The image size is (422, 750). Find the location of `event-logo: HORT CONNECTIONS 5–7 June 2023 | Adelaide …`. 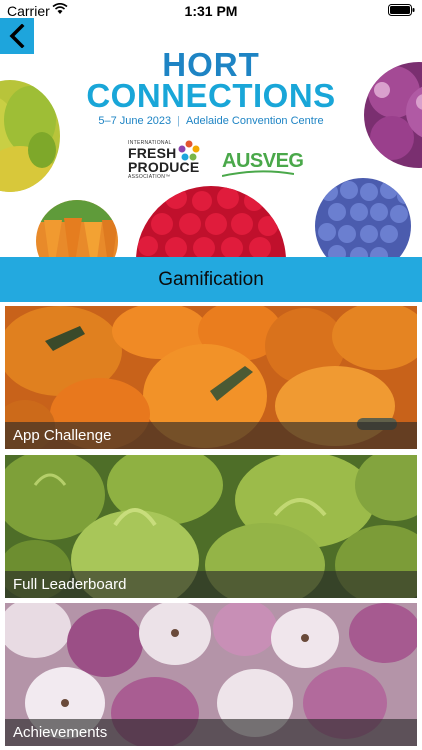

event-logo: HORT CONNECTIONS 5–7 June 2023 | Adelaide … is located at coordinates (211, 86).